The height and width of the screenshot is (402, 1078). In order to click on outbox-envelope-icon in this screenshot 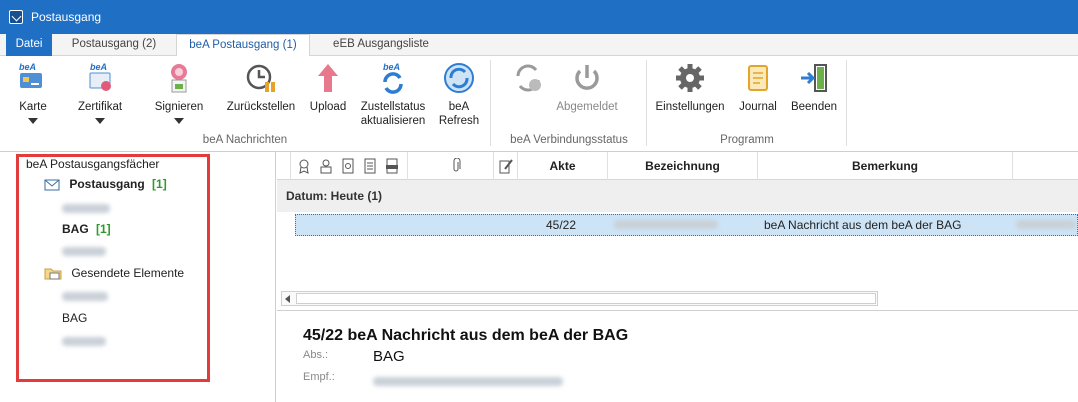, I will do `click(52, 185)`.